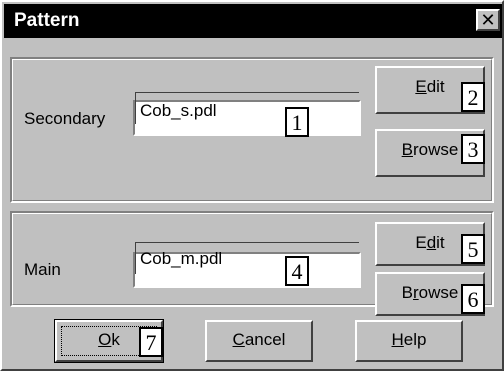 The height and width of the screenshot is (371, 504). What do you see at coordinates (473, 149) in the screenshot?
I see `callout-3: 3` at bounding box center [473, 149].